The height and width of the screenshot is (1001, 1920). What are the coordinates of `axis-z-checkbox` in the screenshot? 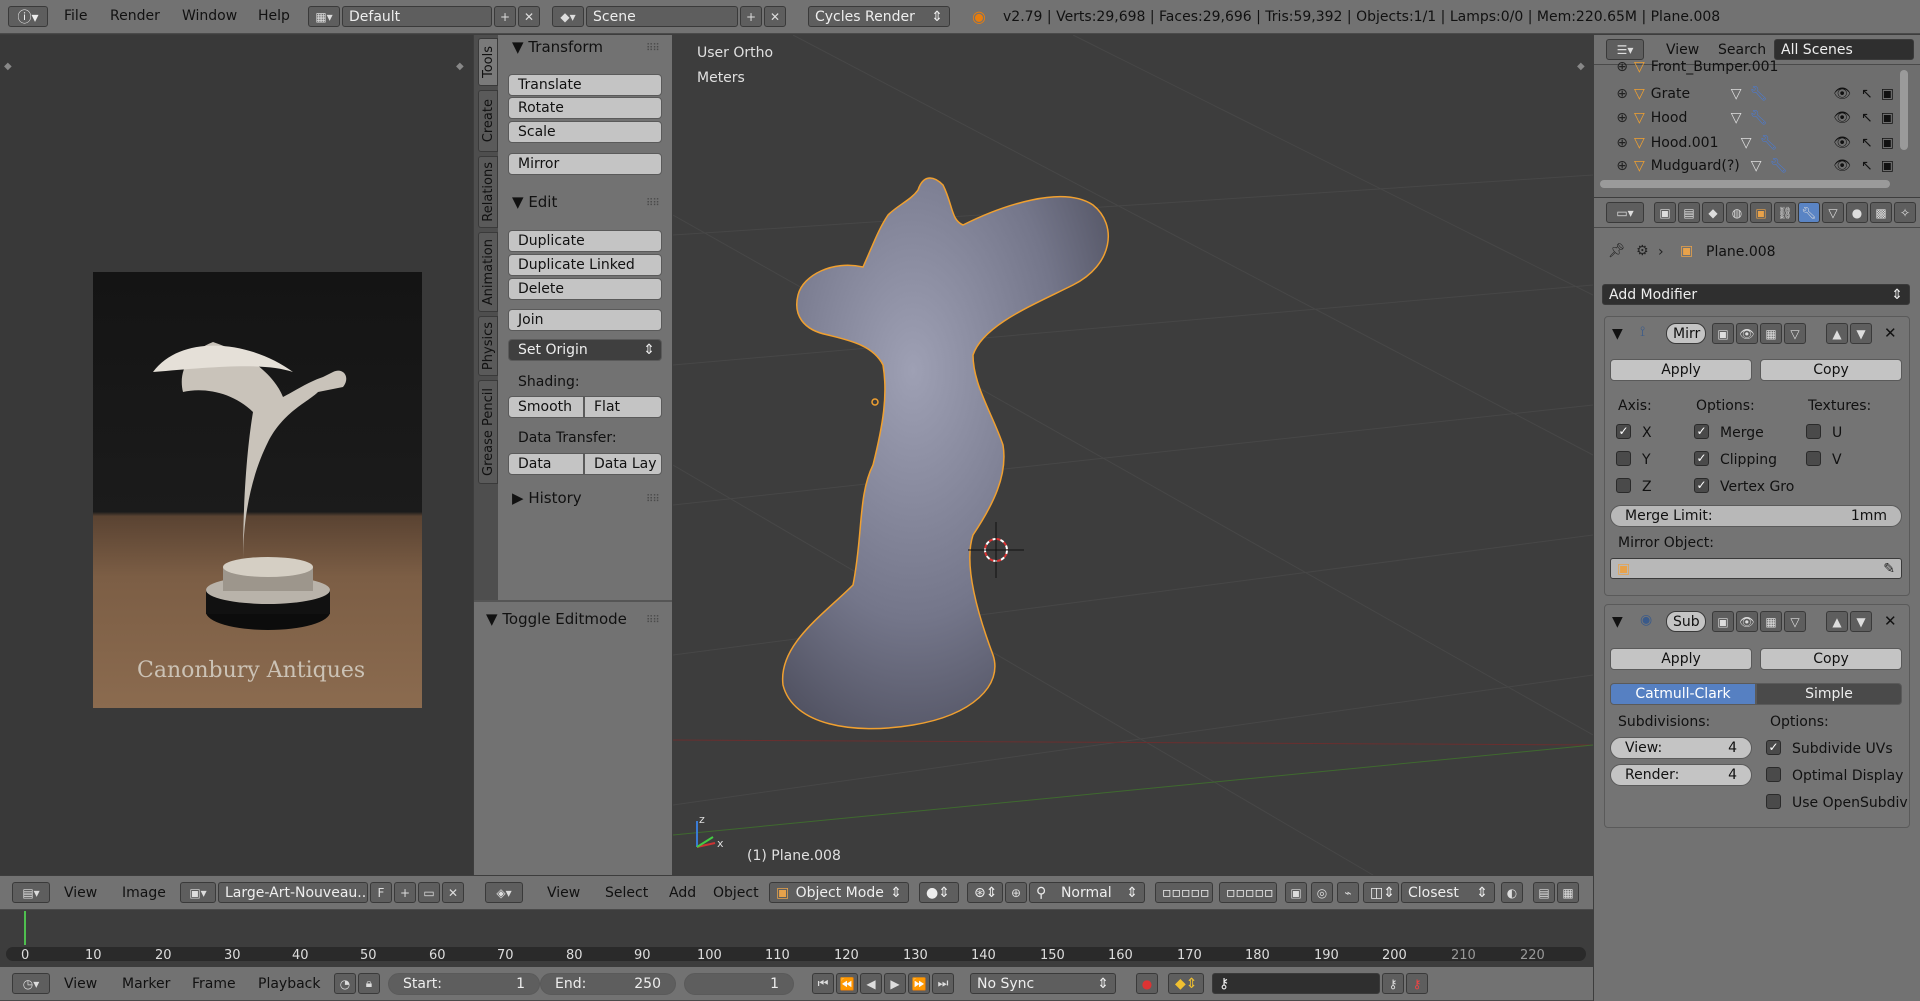 It's located at (1623, 485).